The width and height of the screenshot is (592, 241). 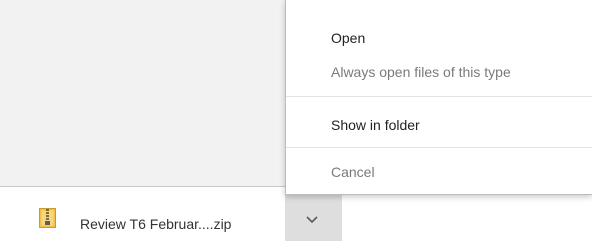 What do you see at coordinates (348, 38) in the screenshot?
I see `menu-item-open: Open` at bounding box center [348, 38].